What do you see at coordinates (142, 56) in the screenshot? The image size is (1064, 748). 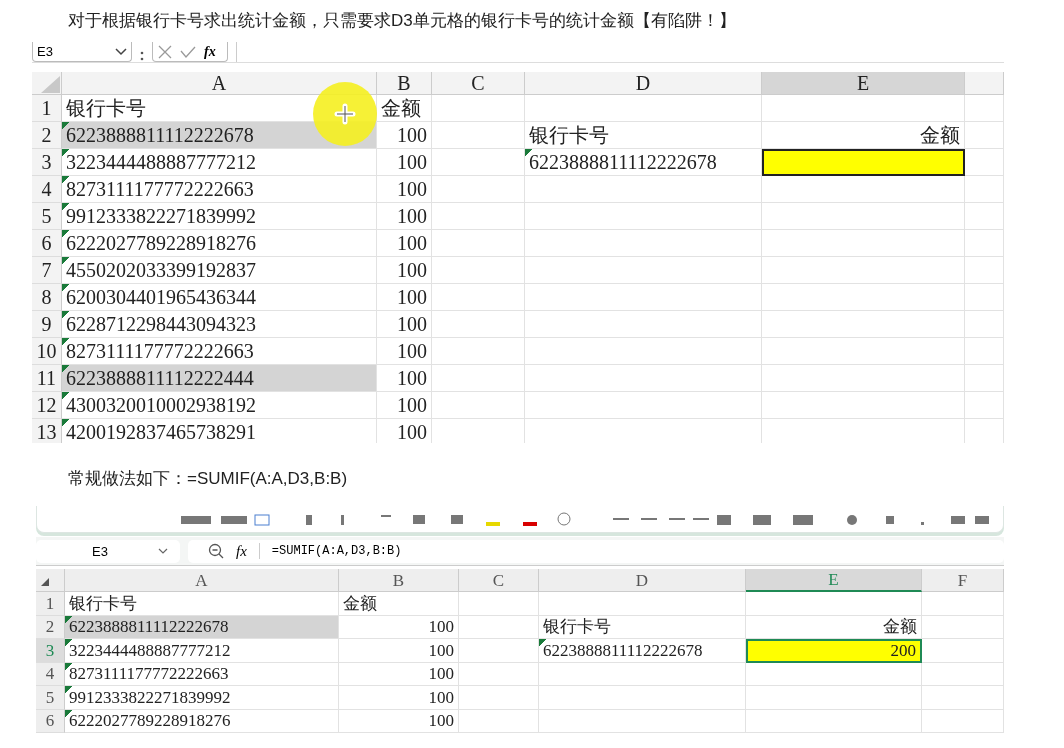 I see `more-dots-icon` at bounding box center [142, 56].